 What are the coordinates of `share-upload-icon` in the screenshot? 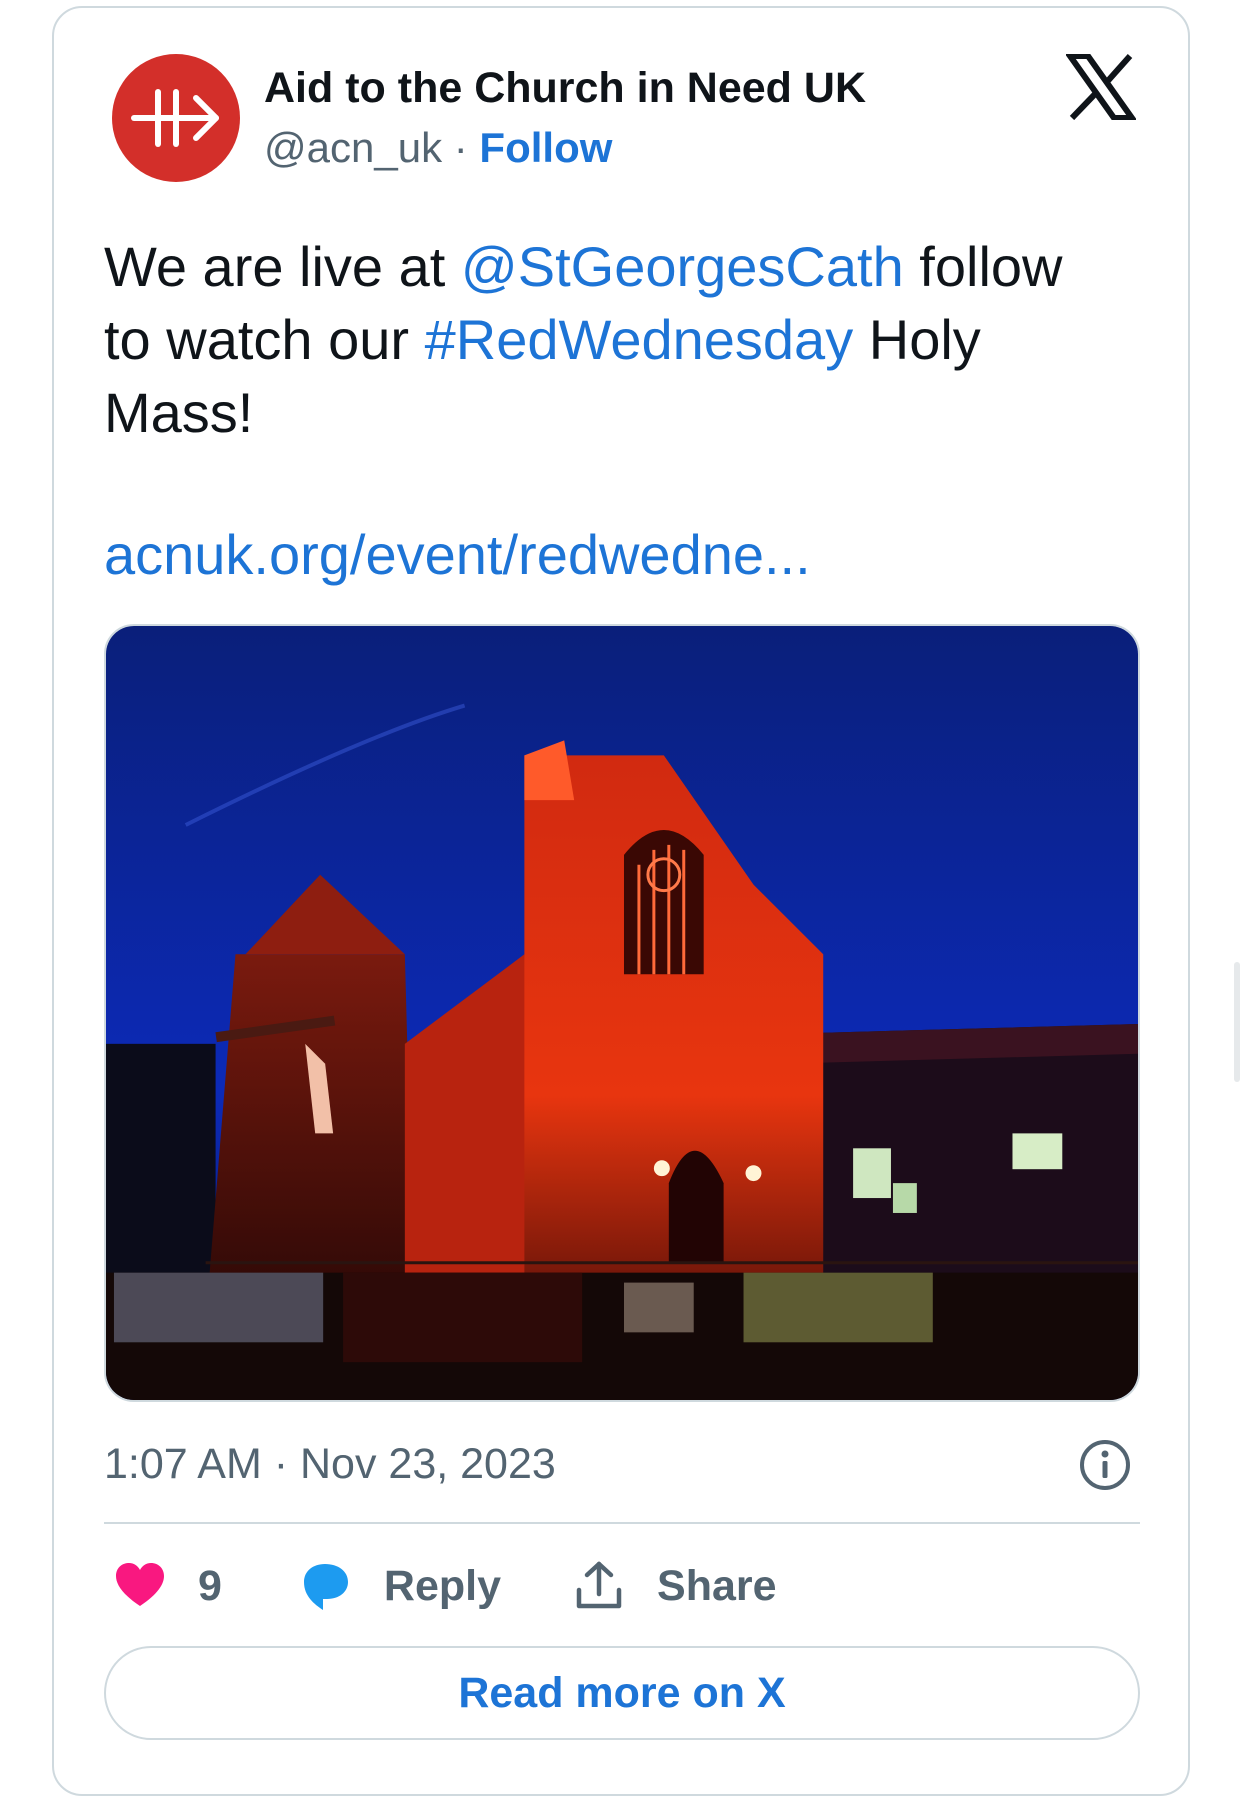 It's located at (599, 1585).